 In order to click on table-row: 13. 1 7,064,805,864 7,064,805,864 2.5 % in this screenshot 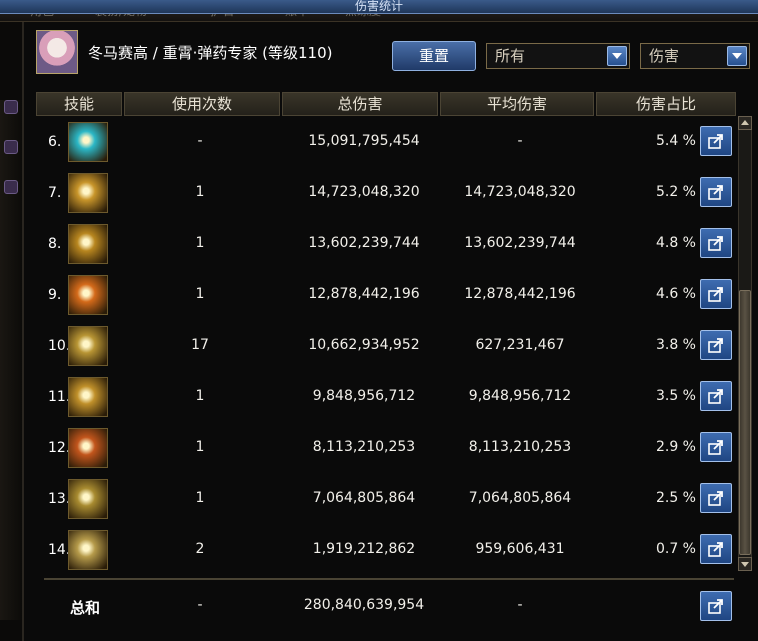, I will do `click(386, 499)`.